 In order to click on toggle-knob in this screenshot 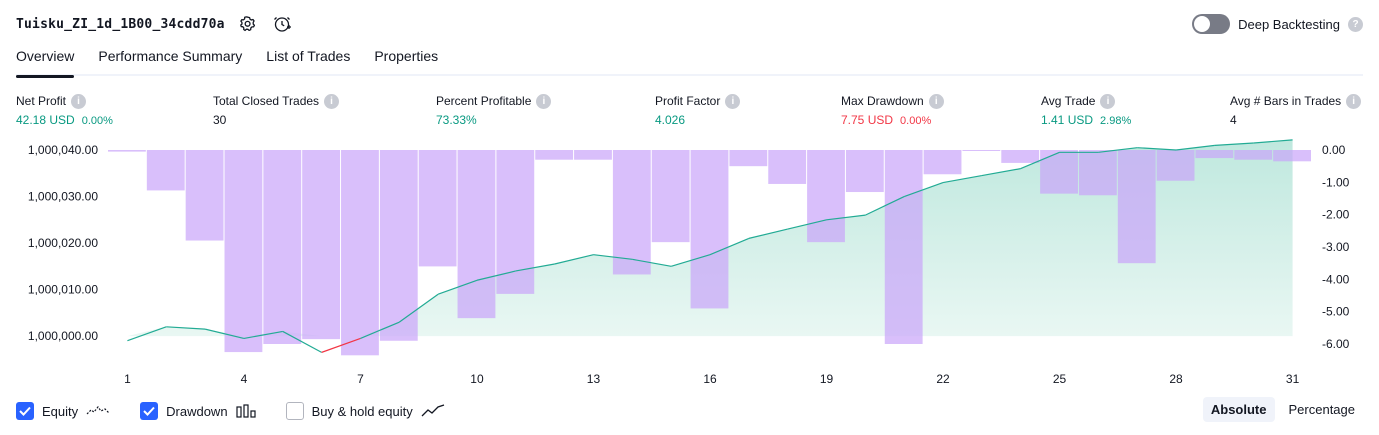, I will do `click(1202, 24)`.